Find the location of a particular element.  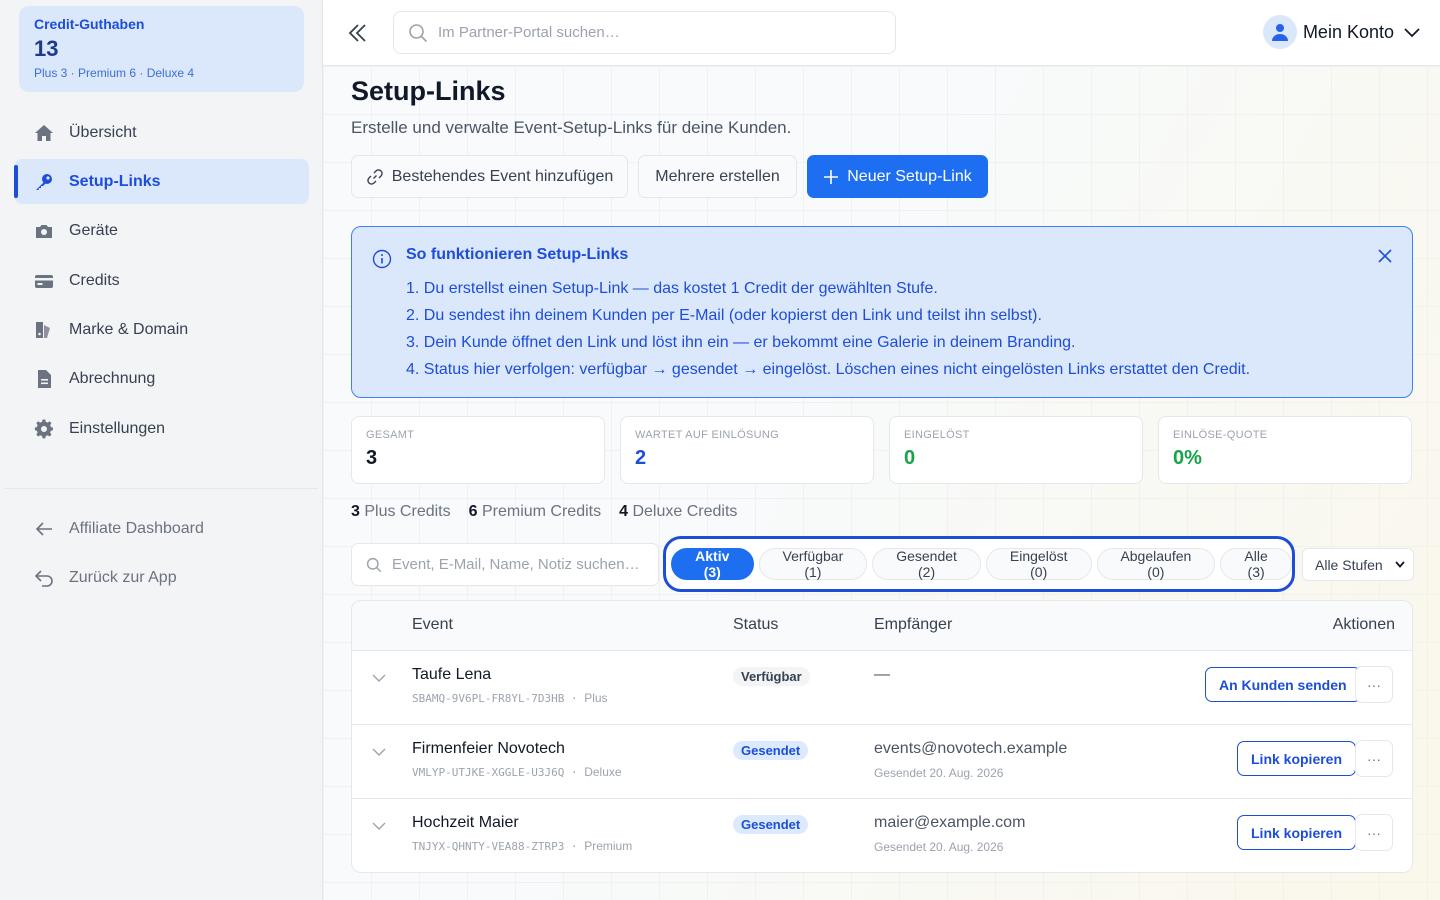

new-setup-link-label: Neuer Setup-Link is located at coordinates (909, 176).